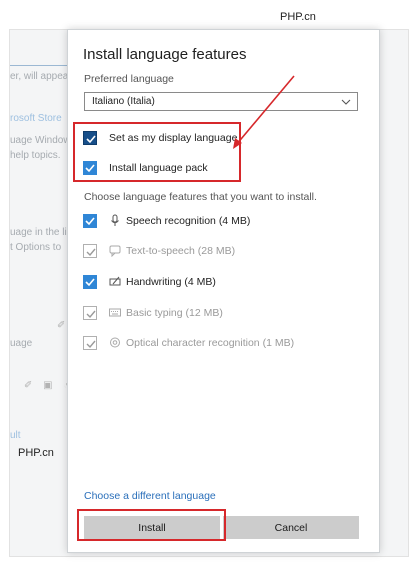  I want to click on text-to-speech-checkbox, so click(90, 251).